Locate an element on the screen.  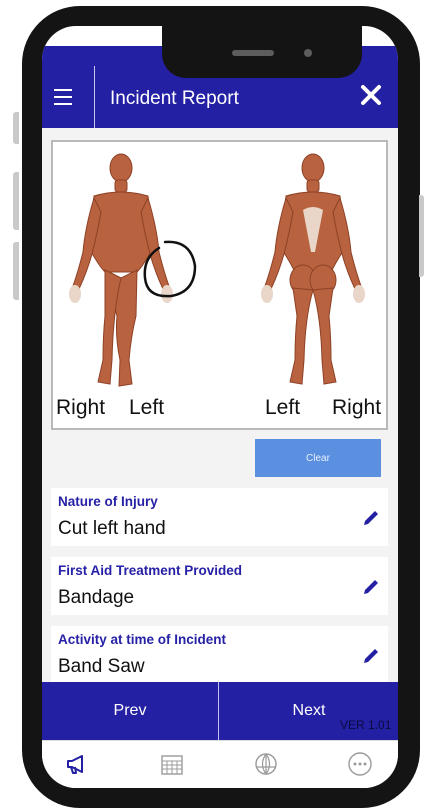
close-icon is located at coordinates (371, 95).